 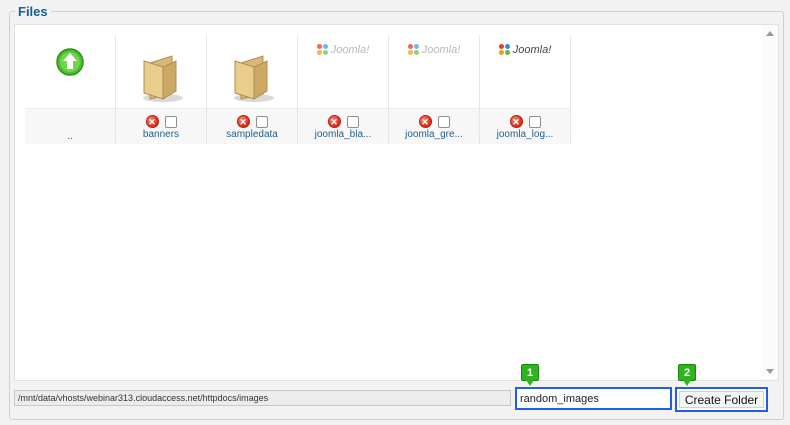 What do you see at coordinates (70, 136) in the screenshot?
I see `item-label: ..` at bounding box center [70, 136].